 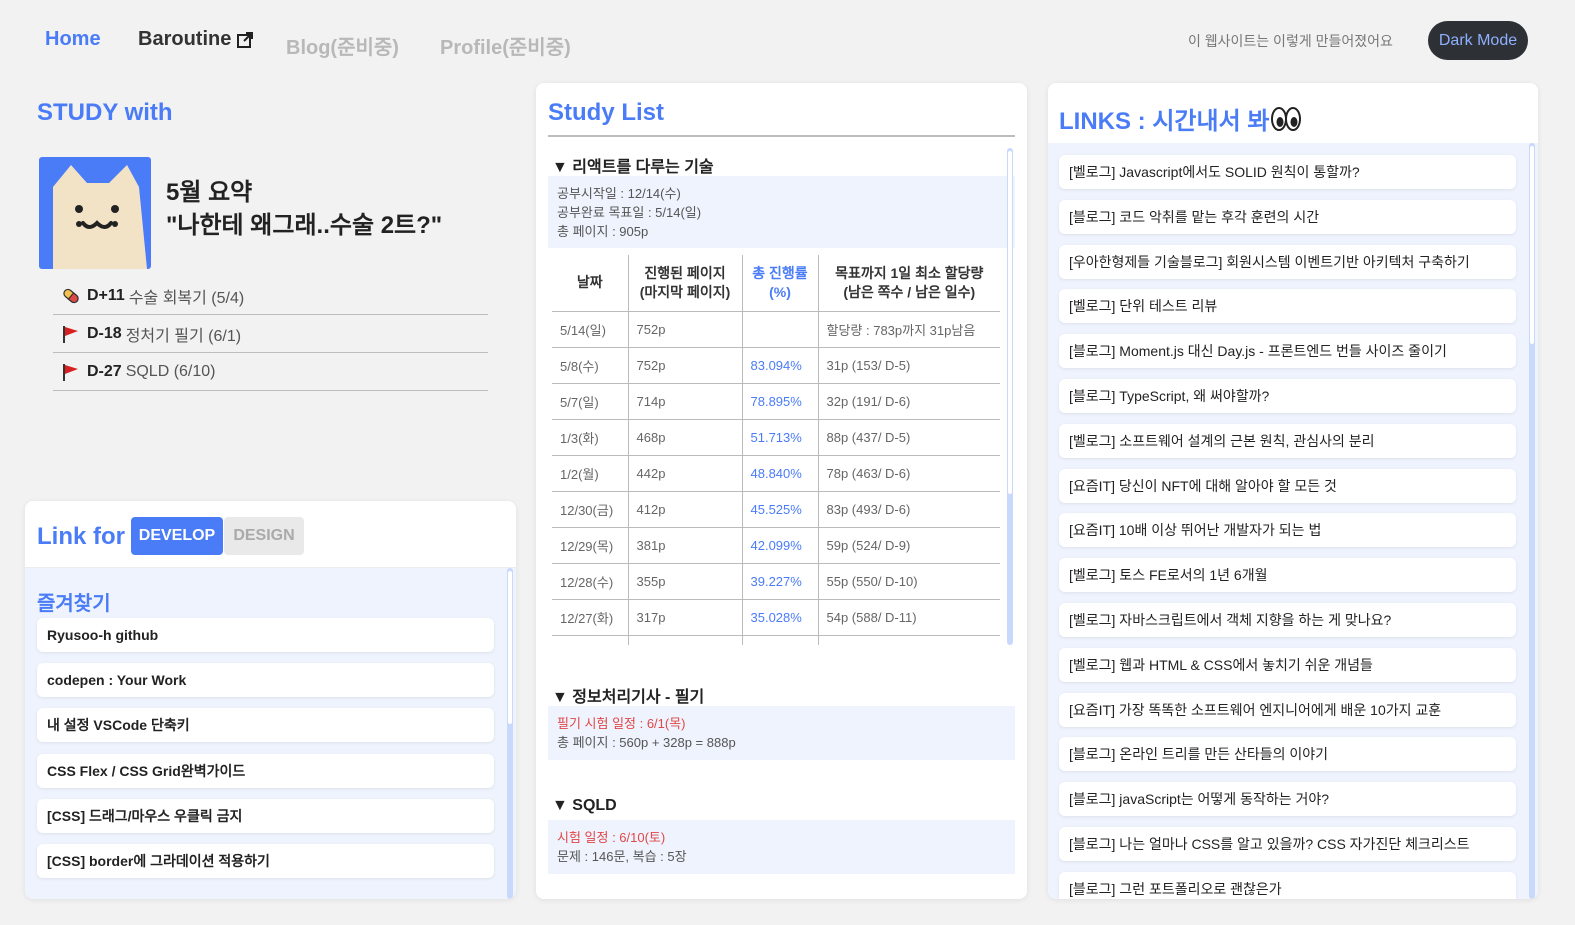 I want to click on table-row: 12/30(금) 412p 45.525% 83p (493/ D-6), so click(x=776, y=509).